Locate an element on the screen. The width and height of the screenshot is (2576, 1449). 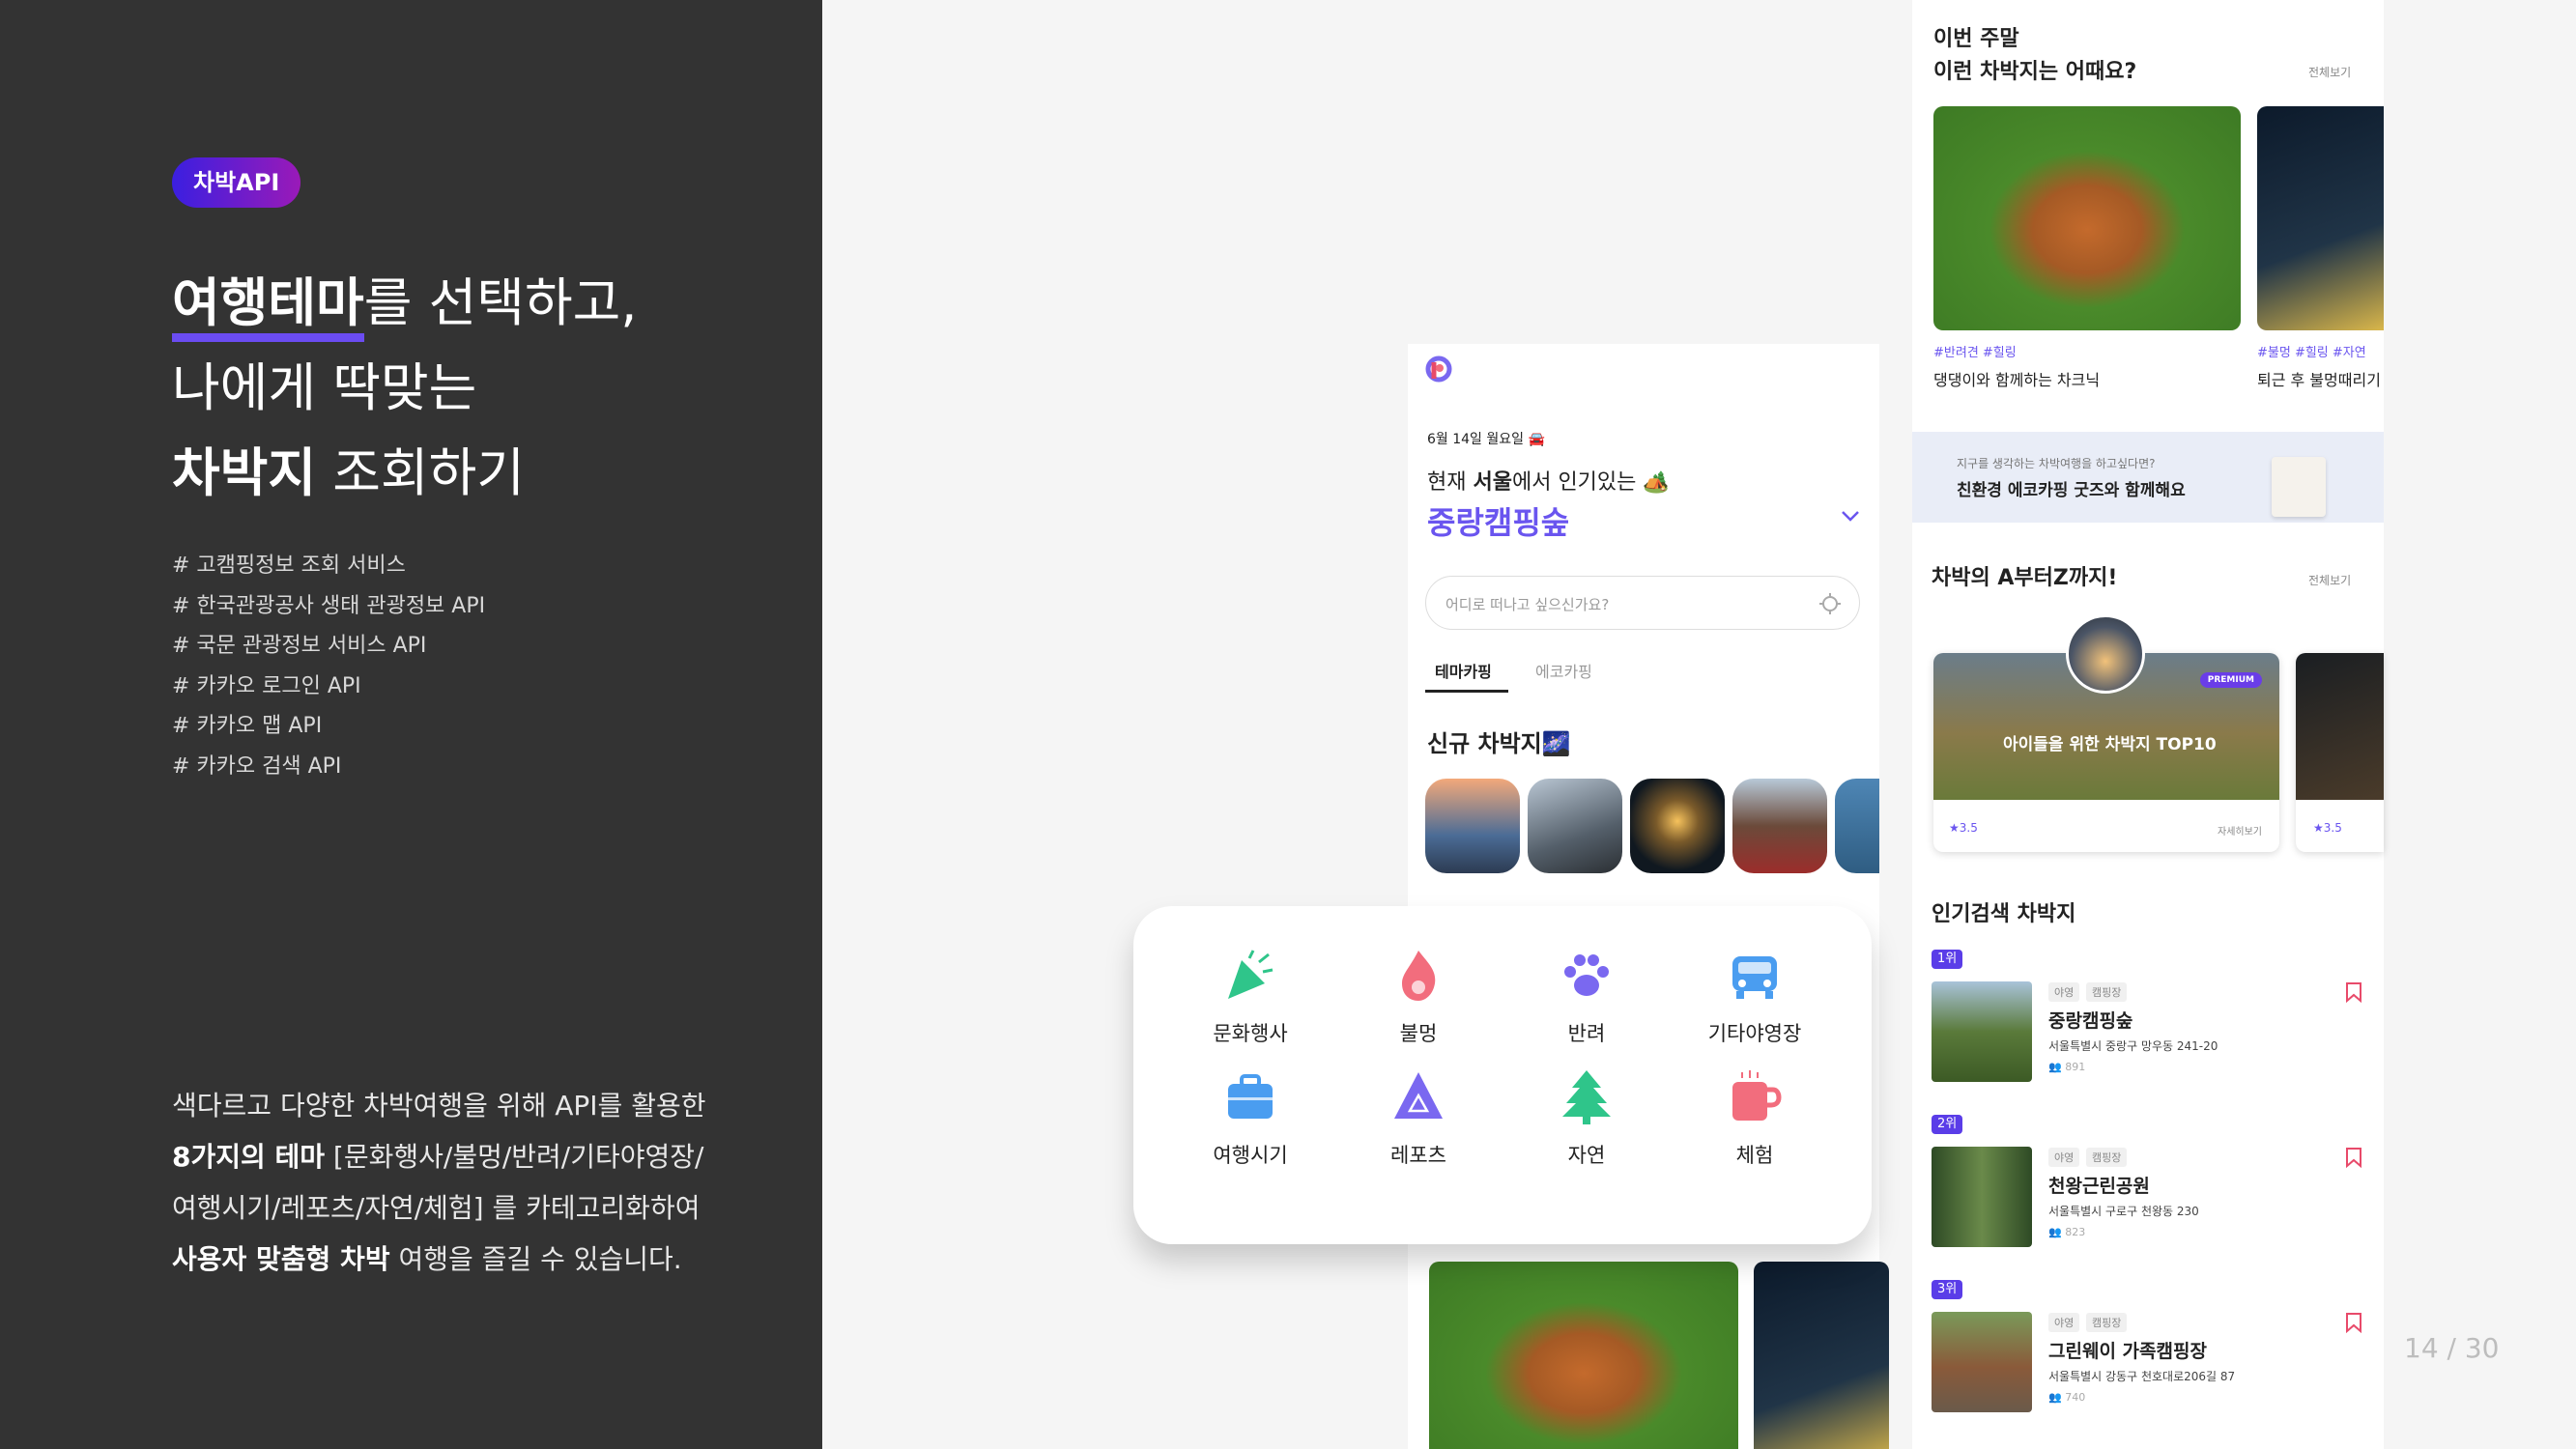
theme-category-card: 문화행사 불멍 반려 기타야영장 여행시기 레포츠 자연 체험 is located at coordinates (1503, 1075).